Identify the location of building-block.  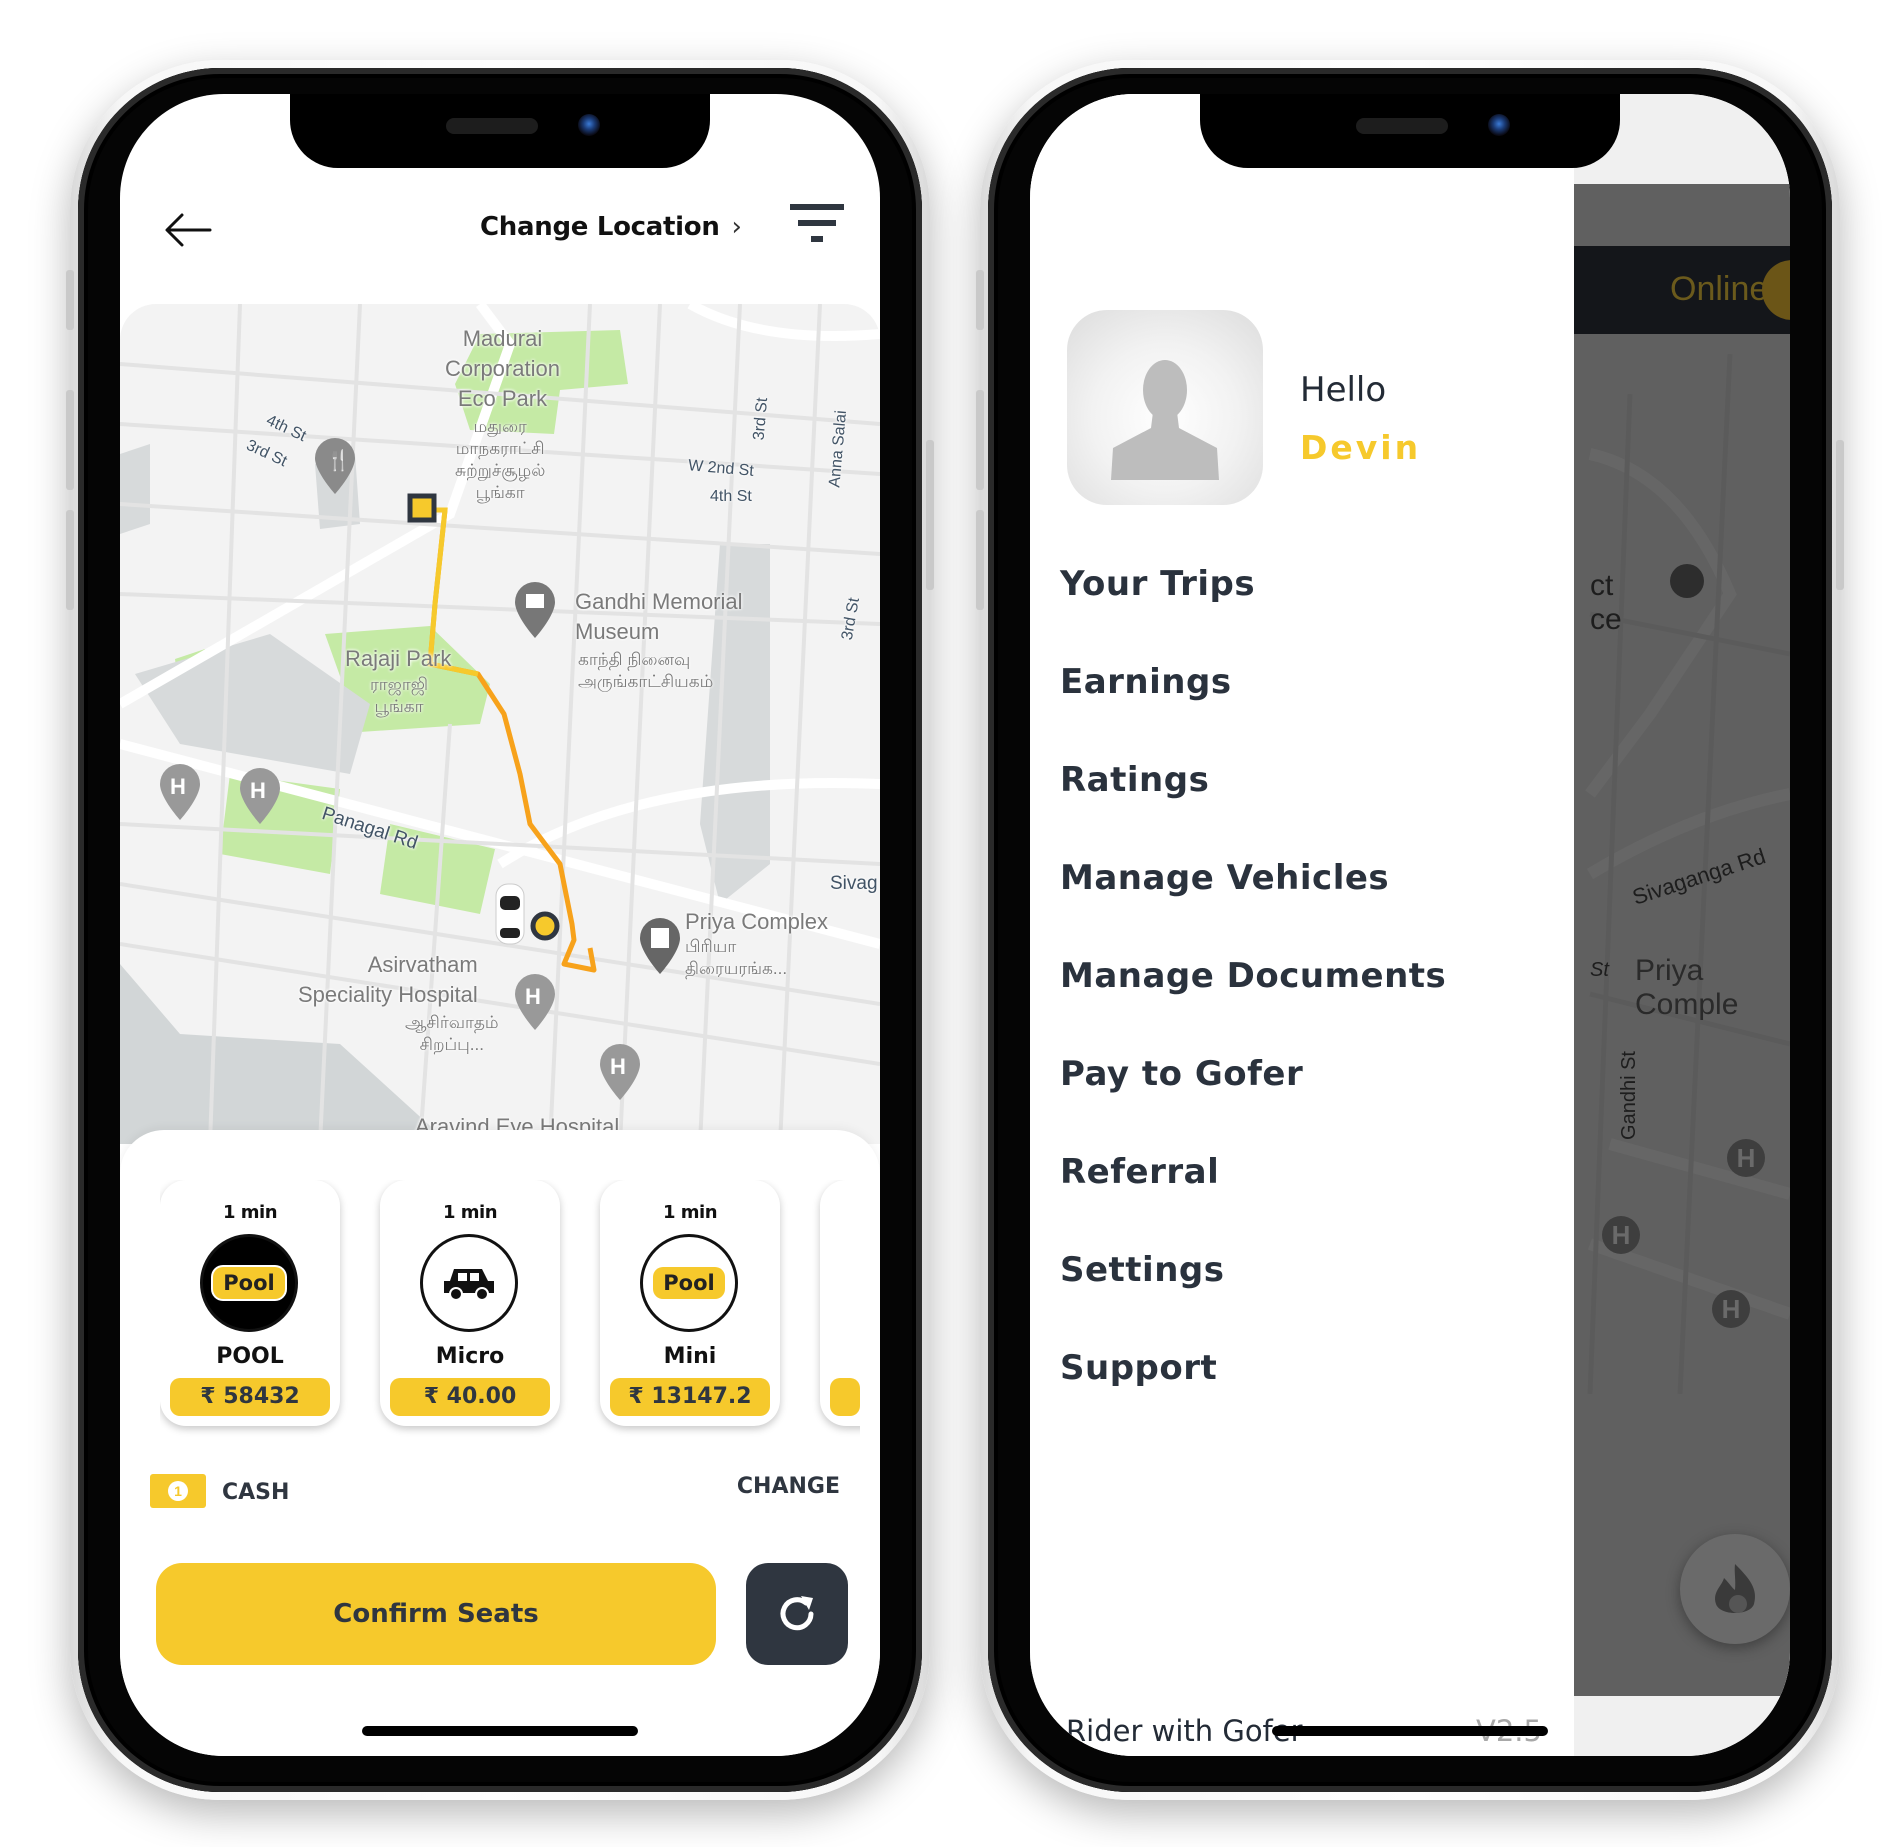
(135, 489).